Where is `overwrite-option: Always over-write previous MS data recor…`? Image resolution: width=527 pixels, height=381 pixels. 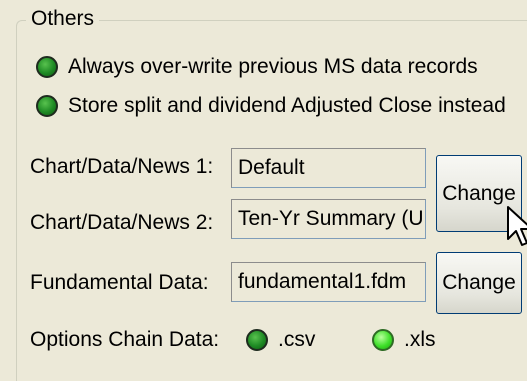 overwrite-option: Always over-write previous MS data recor… is located at coordinates (257, 67).